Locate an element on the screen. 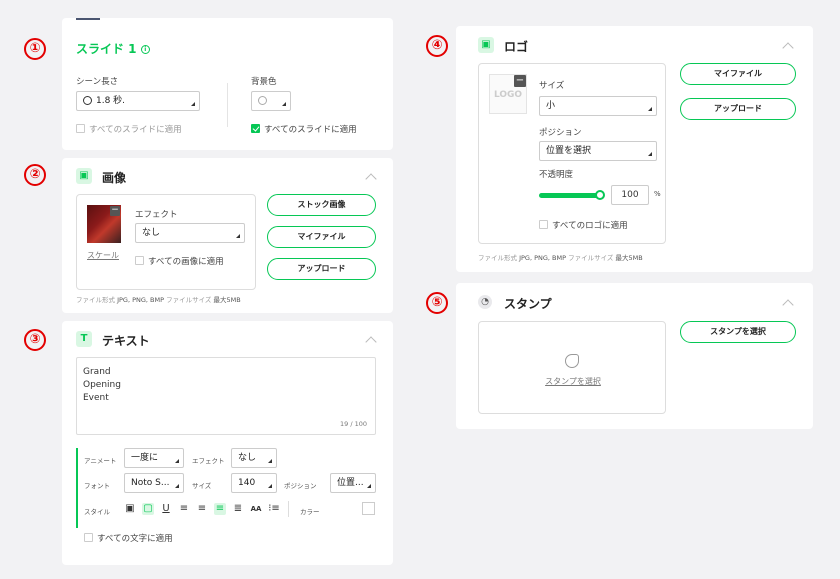 The image size is (840, 579). align-left-icon: ≡ is located at coordinates (184, 509).